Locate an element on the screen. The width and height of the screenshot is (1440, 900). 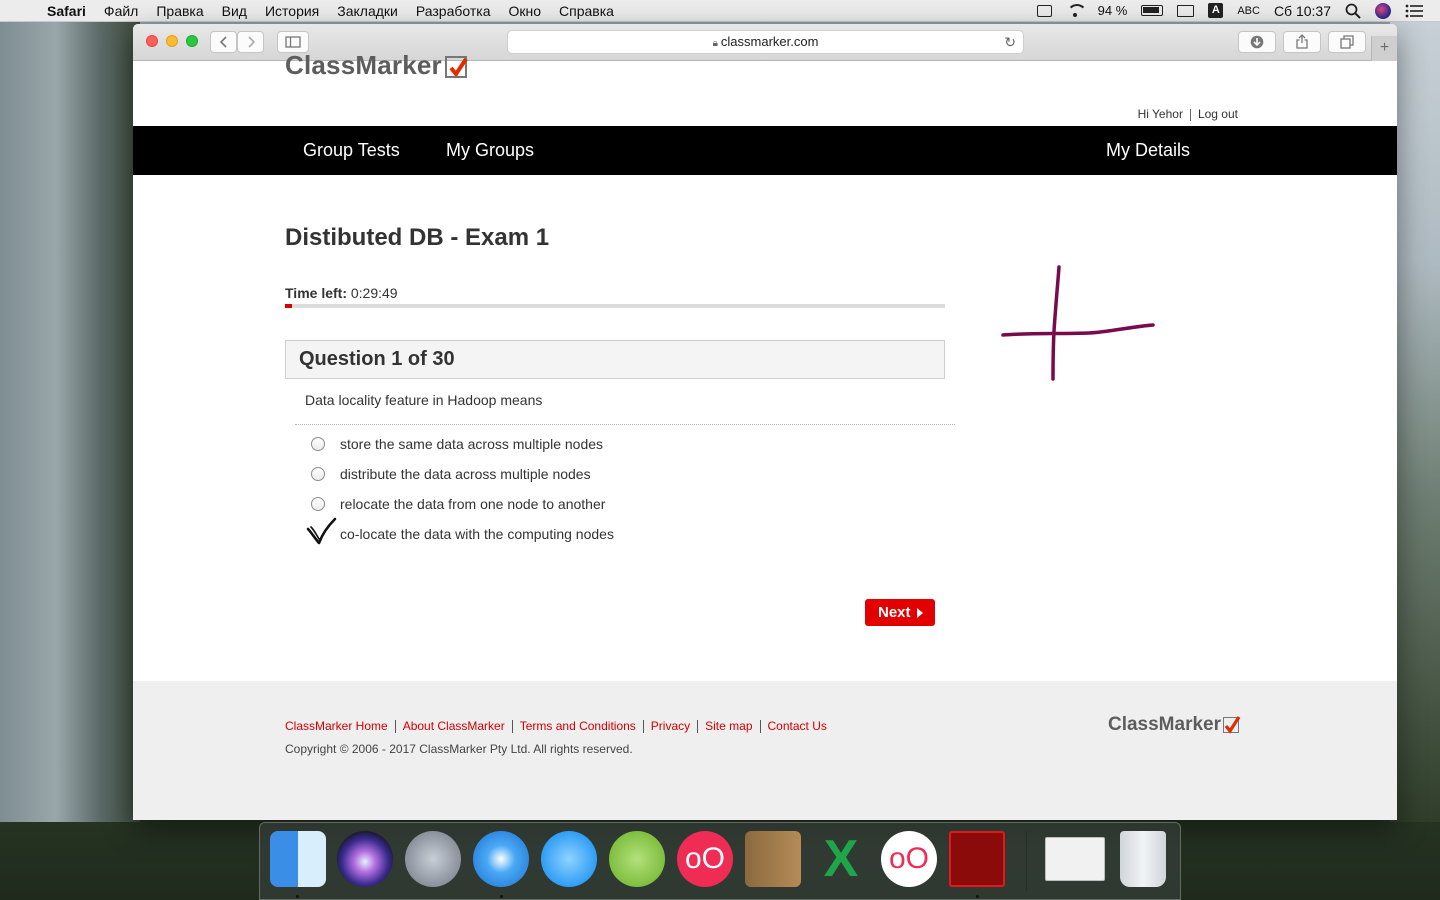
desktop-wallpaper-right is located at coordinates (1415, 422).